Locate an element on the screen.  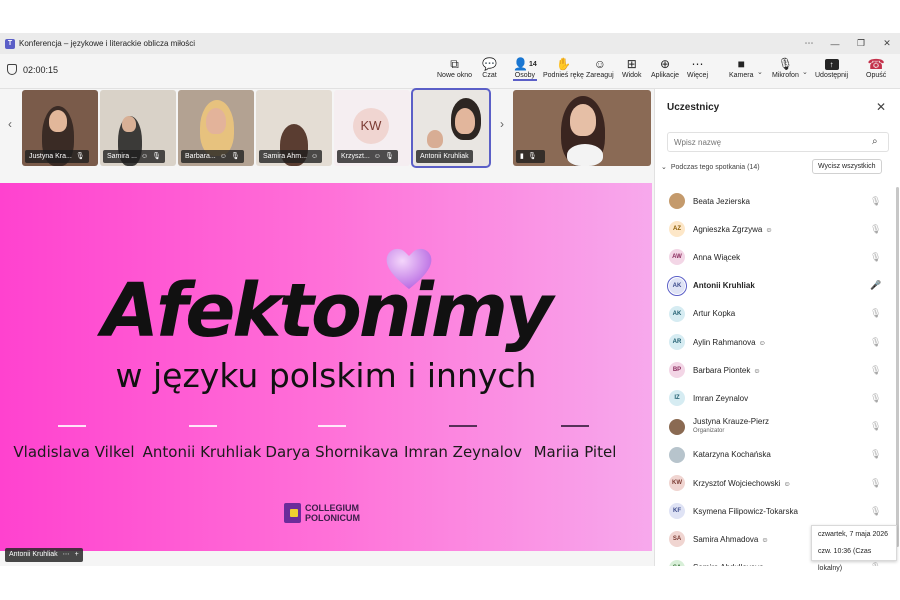
video-tile: Justyna Kra... 🎙 is located at coordinates (60, 128).